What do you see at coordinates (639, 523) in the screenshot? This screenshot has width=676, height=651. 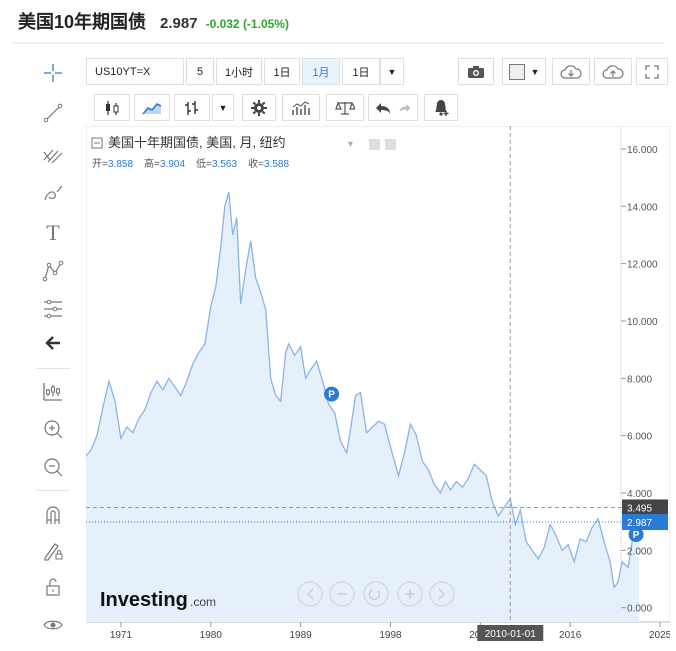 I see `last-price-label: 2.987` at bounding box center [639, 523].